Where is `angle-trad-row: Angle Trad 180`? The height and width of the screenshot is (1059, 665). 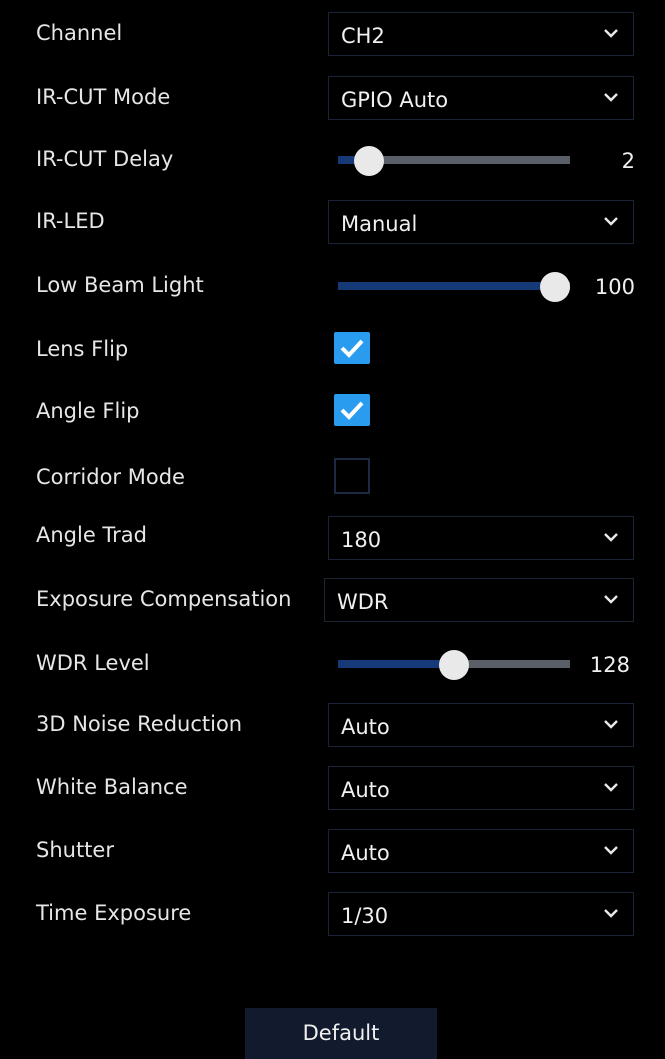
angle-trad-row: Angle Trad 180 is located at coordinates (332, 538).